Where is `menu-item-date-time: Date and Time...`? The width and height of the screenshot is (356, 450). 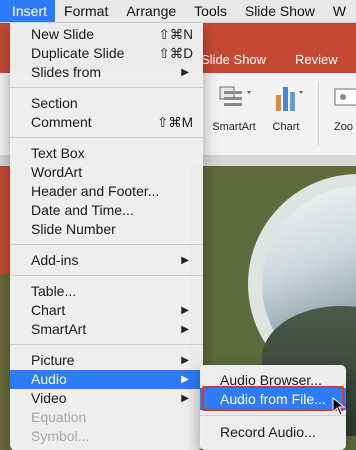 menu-item-date-time: Date and Time... is located at coordinates (106, 210).